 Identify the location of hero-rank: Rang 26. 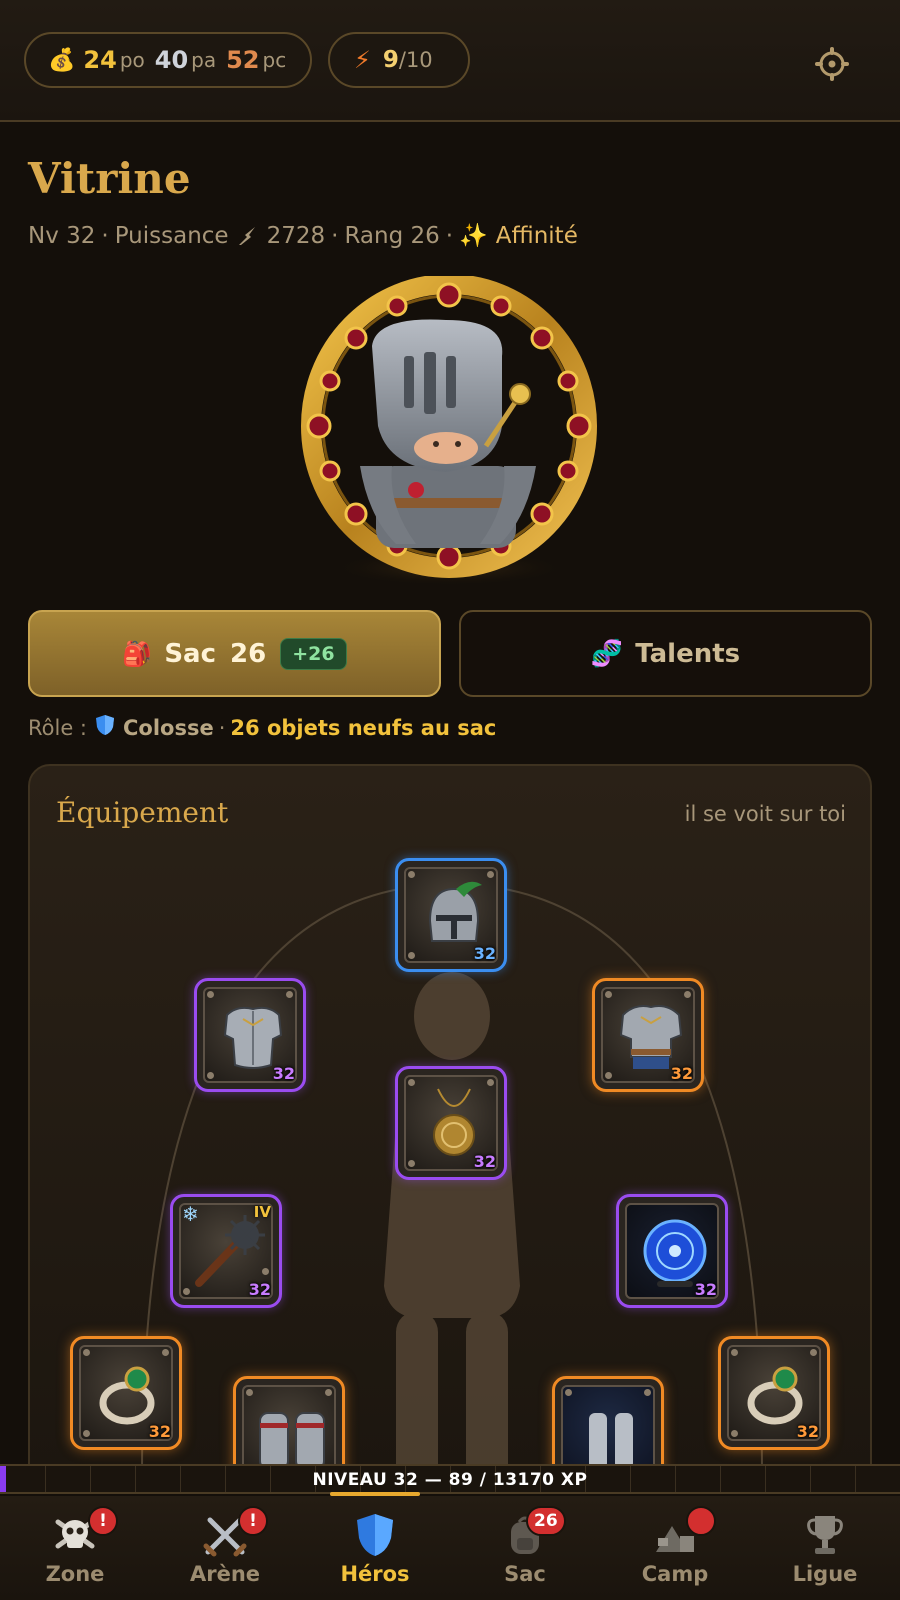
(392, 235).